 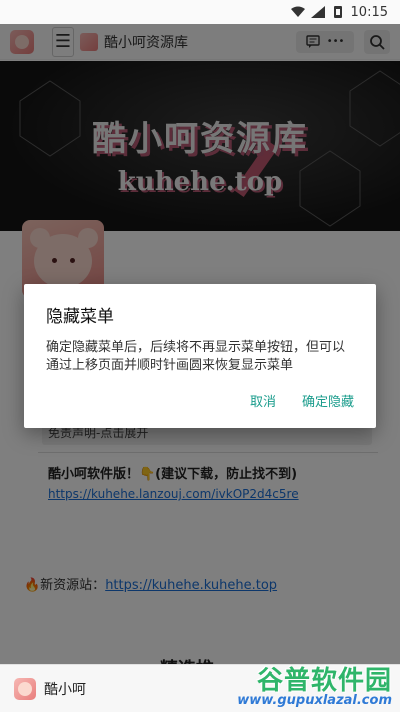 I want to click on watermark-logo: 谷普软件园 www.gupuxlazal.com, so click(x=302, y=684).